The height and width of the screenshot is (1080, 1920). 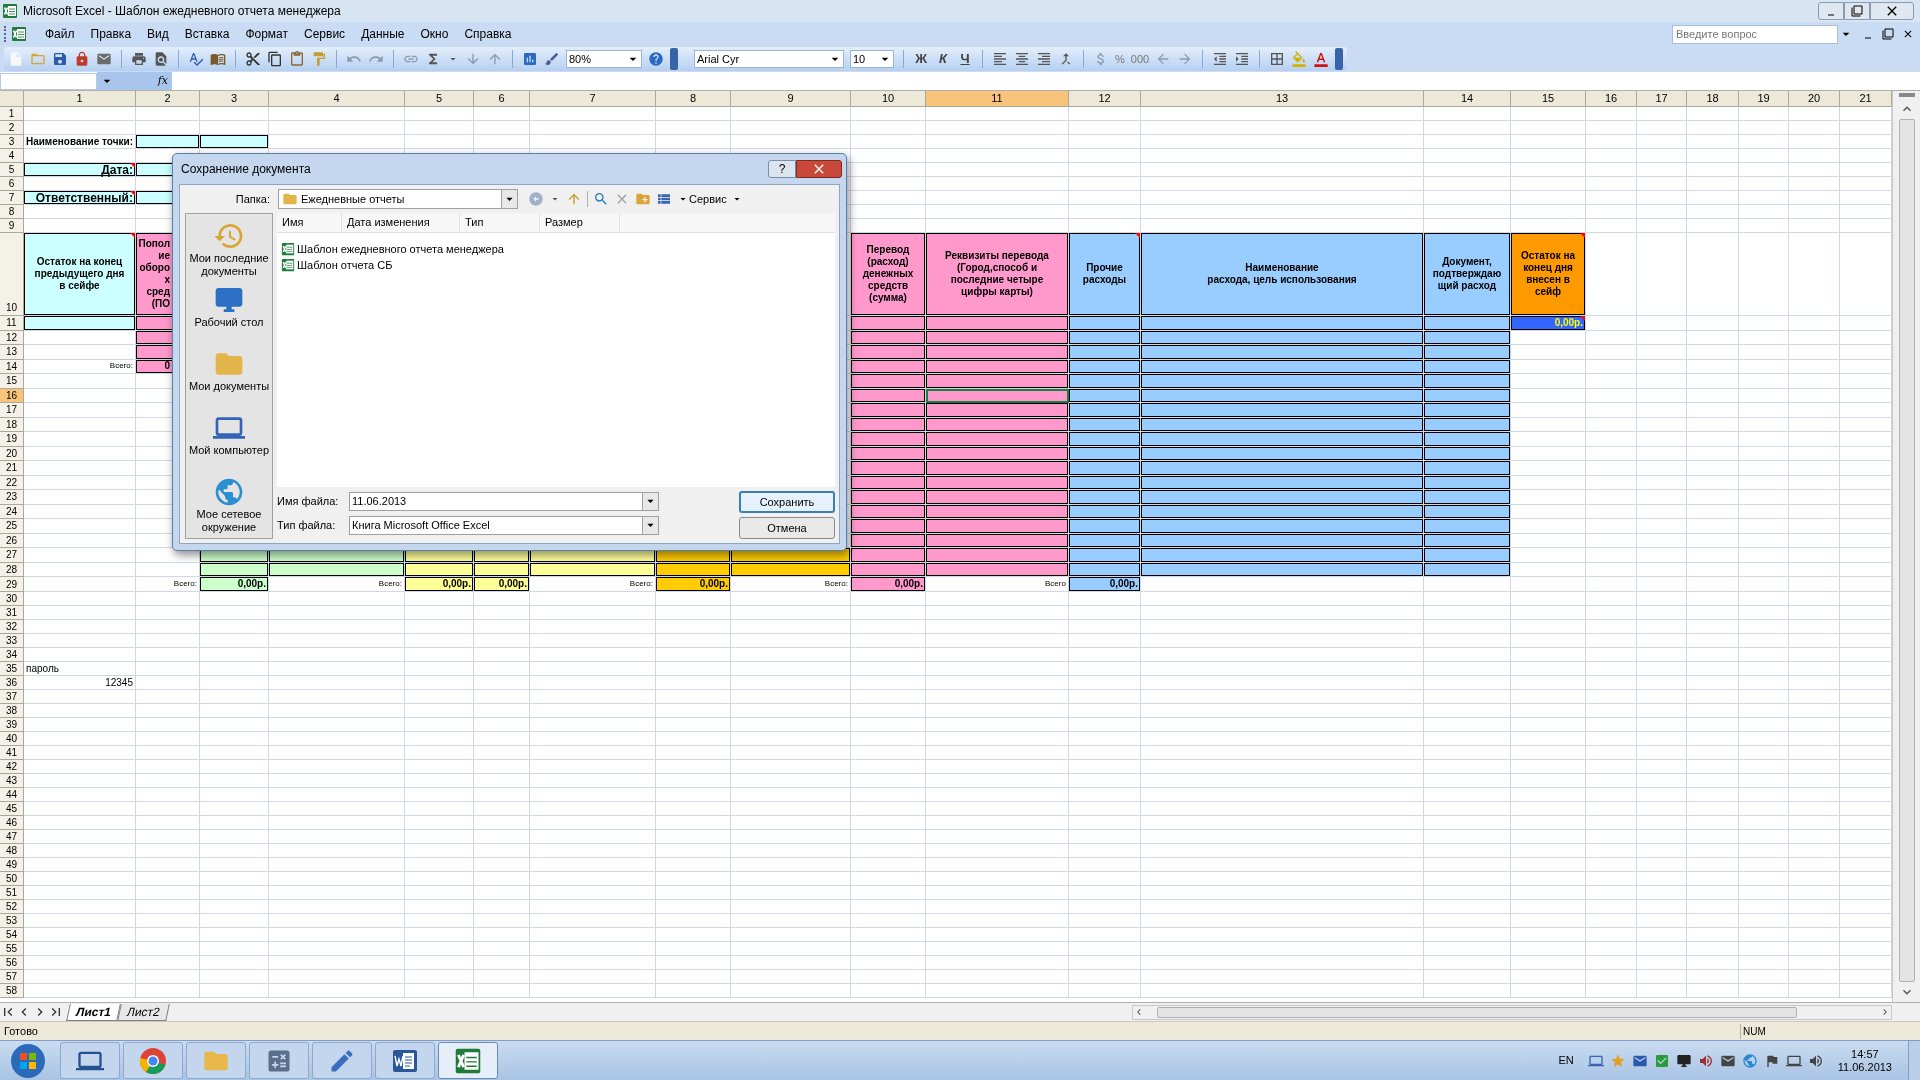 I want to click on column-header: 11, so click(x=997, y=99).